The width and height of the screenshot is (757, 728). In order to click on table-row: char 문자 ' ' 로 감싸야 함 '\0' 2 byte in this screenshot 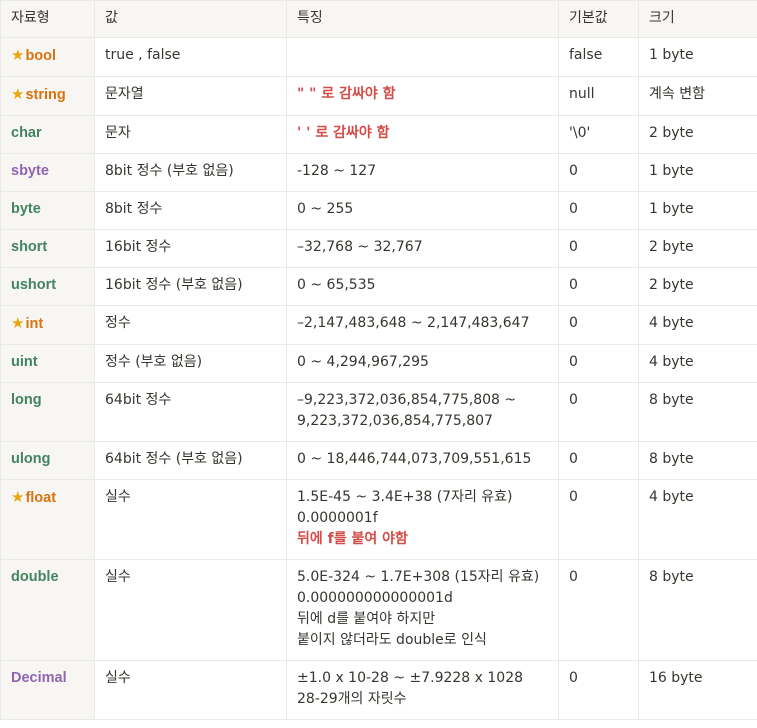, I will do `click(378, 134)`.